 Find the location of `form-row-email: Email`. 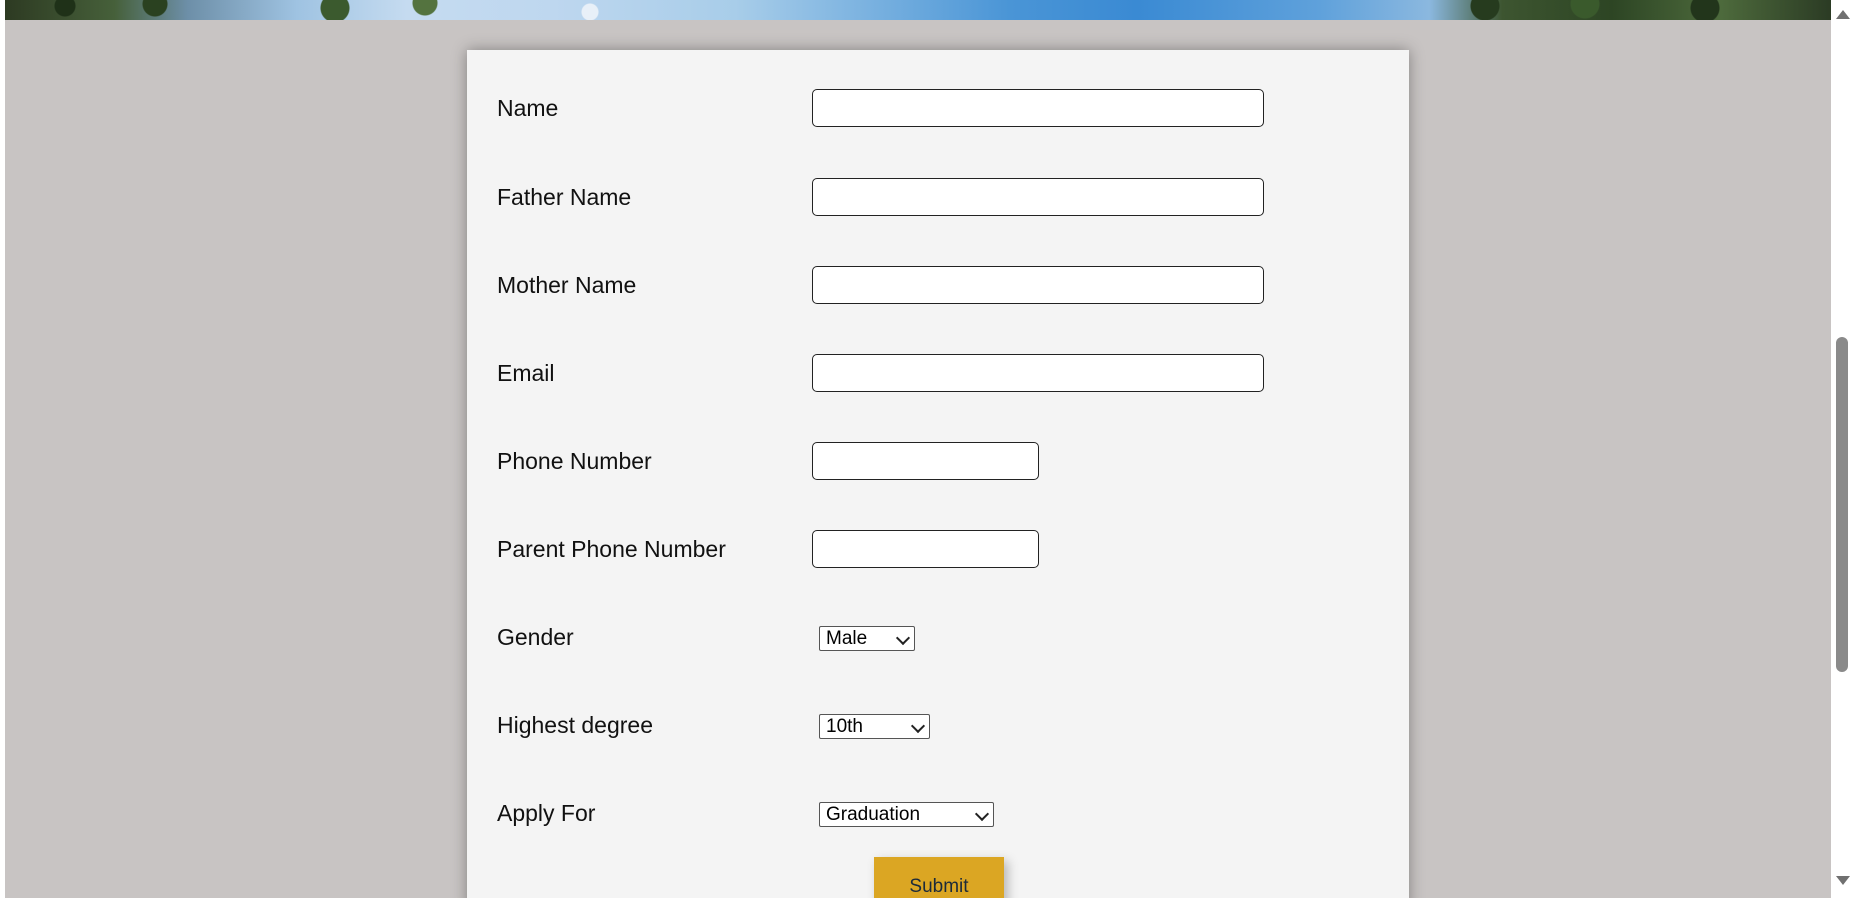

form-row-email: Email is located at coordinates (938, 376).